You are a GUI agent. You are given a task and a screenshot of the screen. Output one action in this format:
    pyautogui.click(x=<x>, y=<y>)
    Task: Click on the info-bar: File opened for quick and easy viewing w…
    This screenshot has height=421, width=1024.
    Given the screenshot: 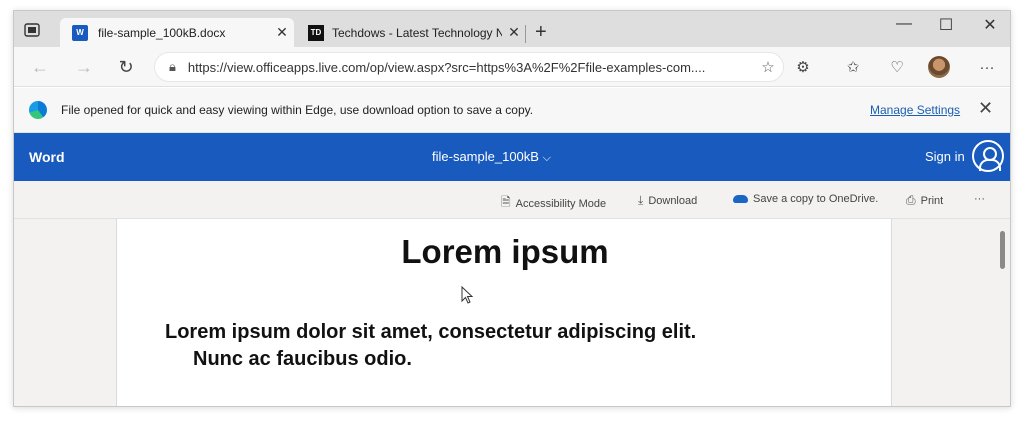 What is the action you would take?
    pyautogui.click(x=512, y=110)
    